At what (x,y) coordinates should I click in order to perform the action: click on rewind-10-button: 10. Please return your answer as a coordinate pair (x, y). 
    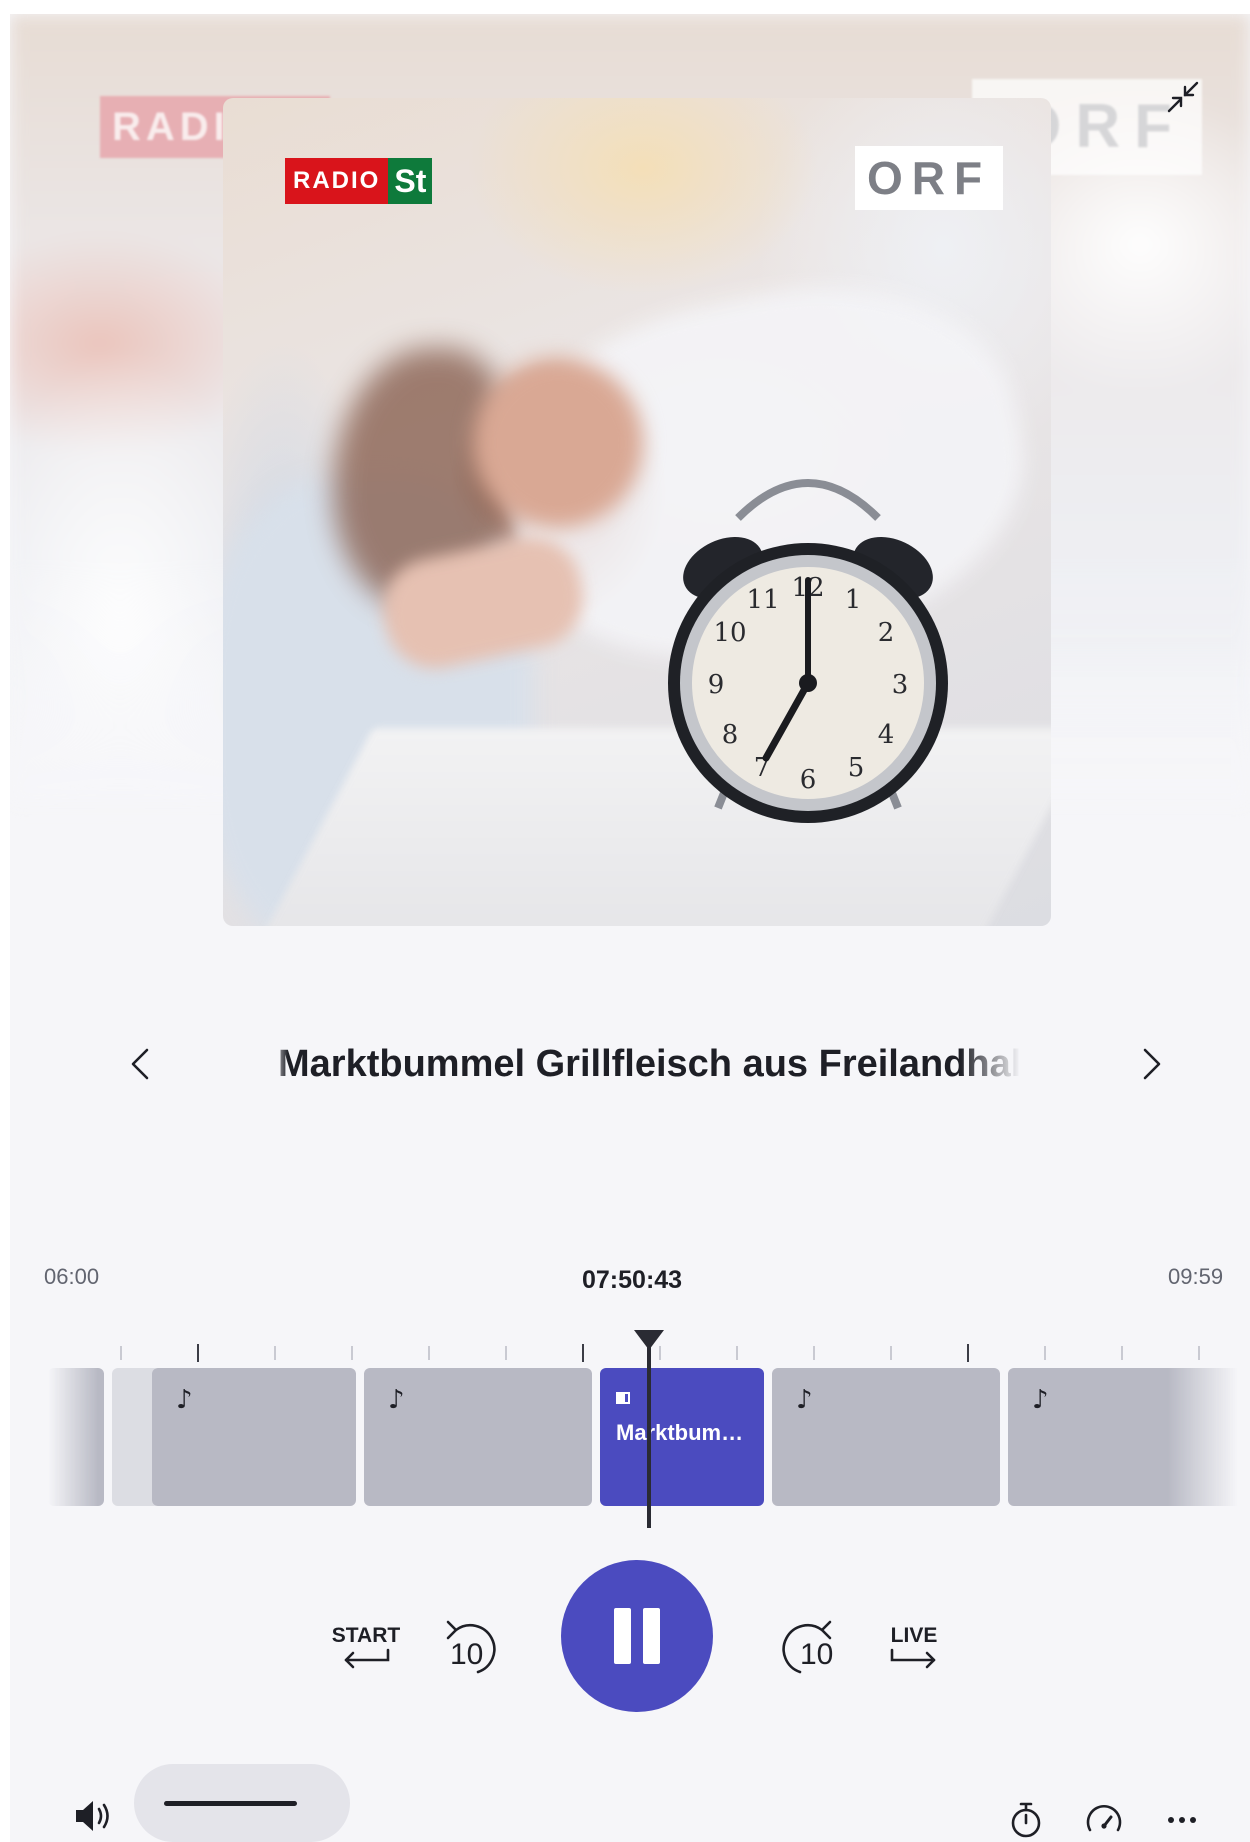
    Looking at the image, I should click on (468, 1649).